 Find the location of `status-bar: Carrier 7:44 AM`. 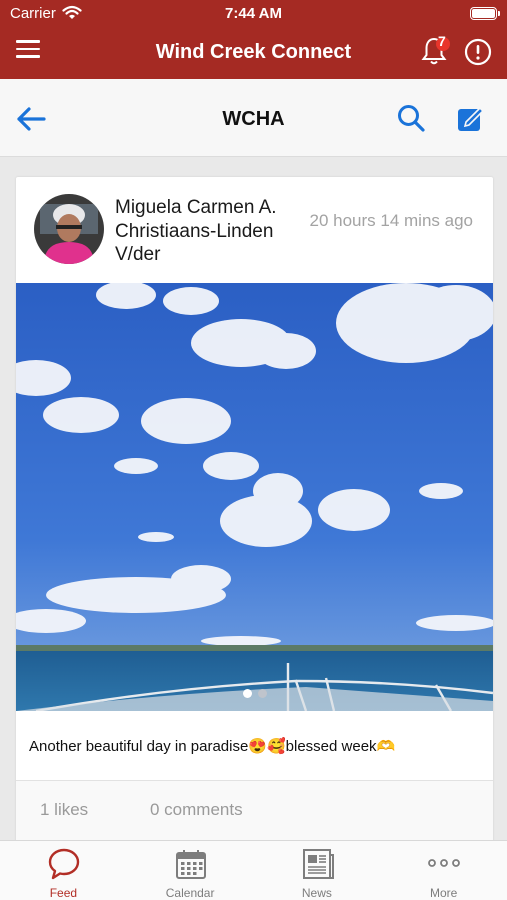

status-bar: Carrier 7:44 AM is located at coordinates (253, 14).